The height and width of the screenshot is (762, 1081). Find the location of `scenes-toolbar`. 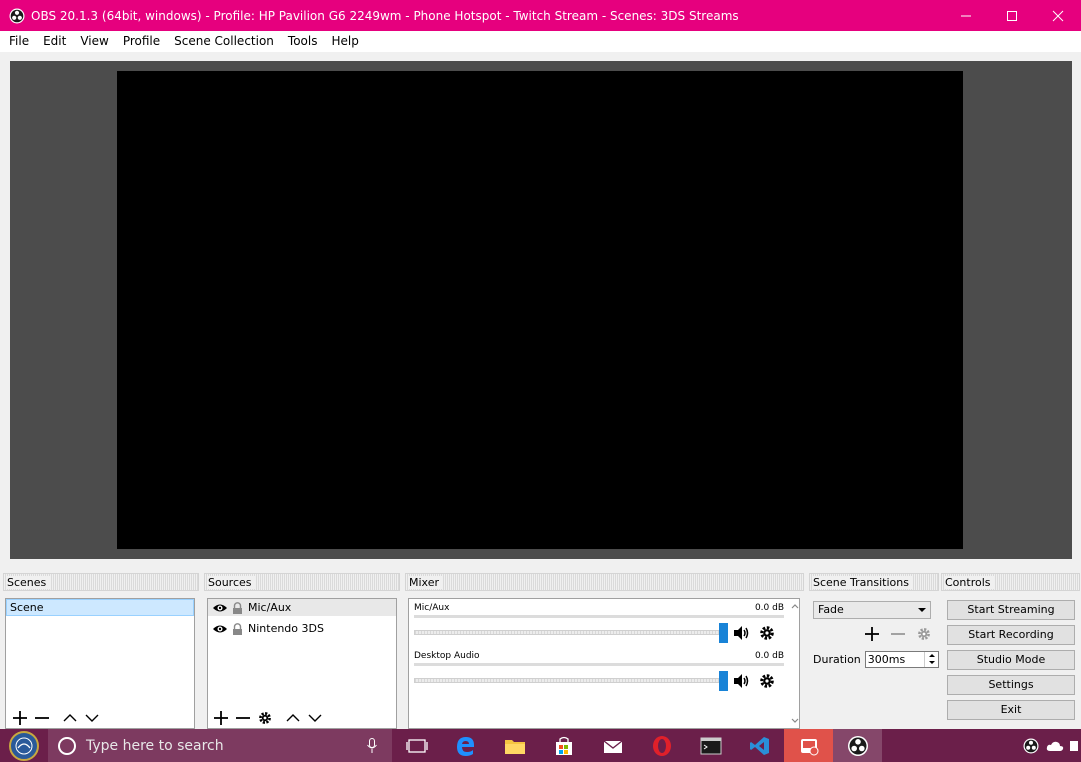

scenes-toolbar is located at coordinates (56, 718).